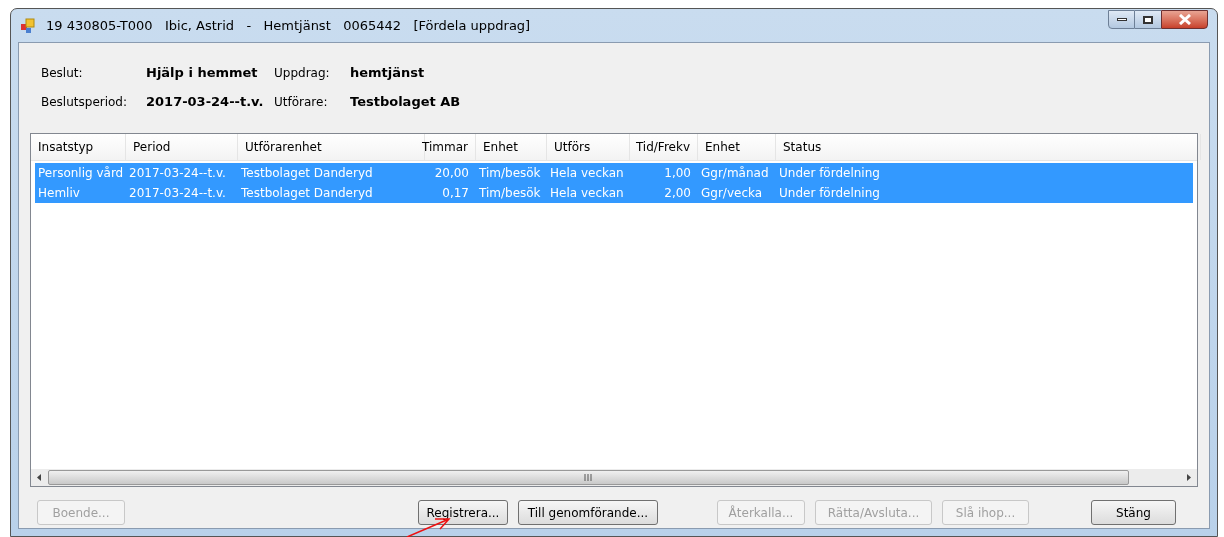  Describe the element at coordinates (1133, 512) in the screenshot. I see `close-button: Stäng` at that location.